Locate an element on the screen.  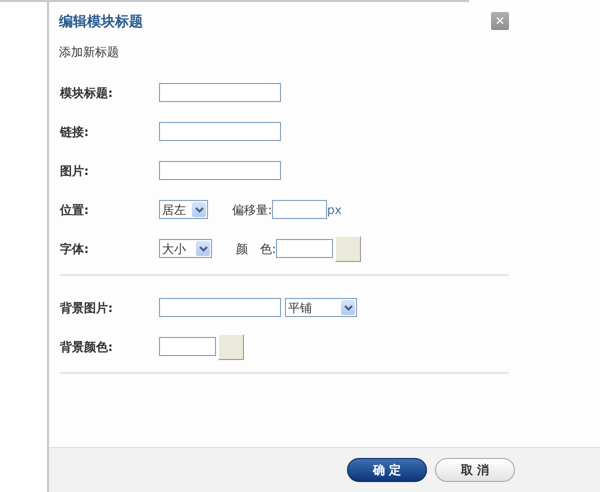
field-label: 位置: is located at coordinates (75, 210).